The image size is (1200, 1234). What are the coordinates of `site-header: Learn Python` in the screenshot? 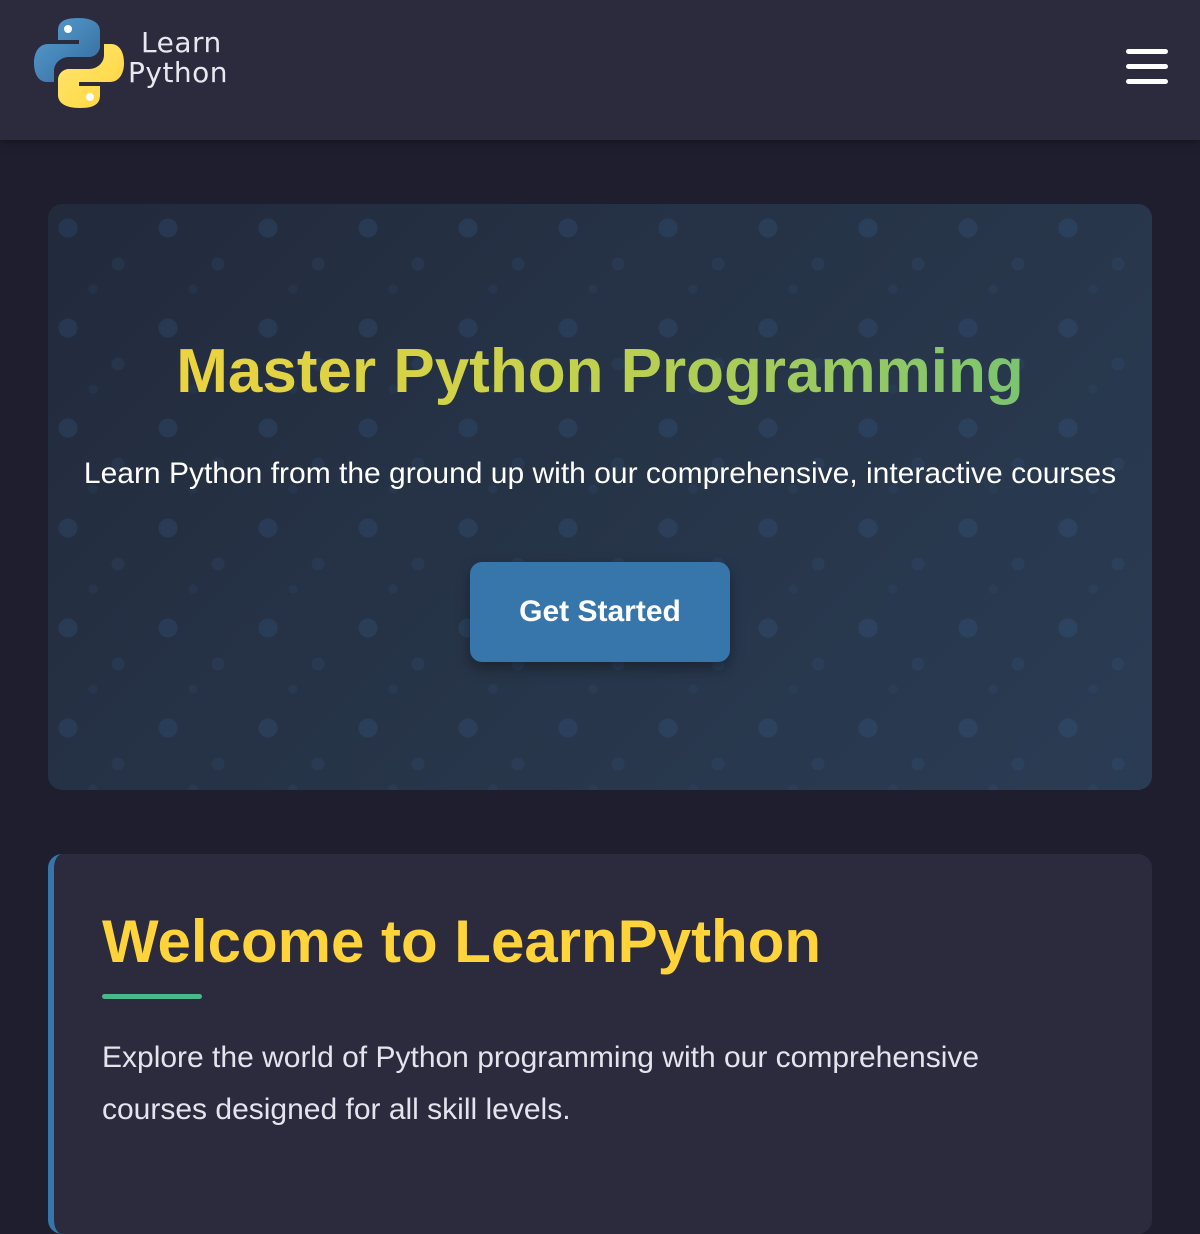 It's located at (600, 70).